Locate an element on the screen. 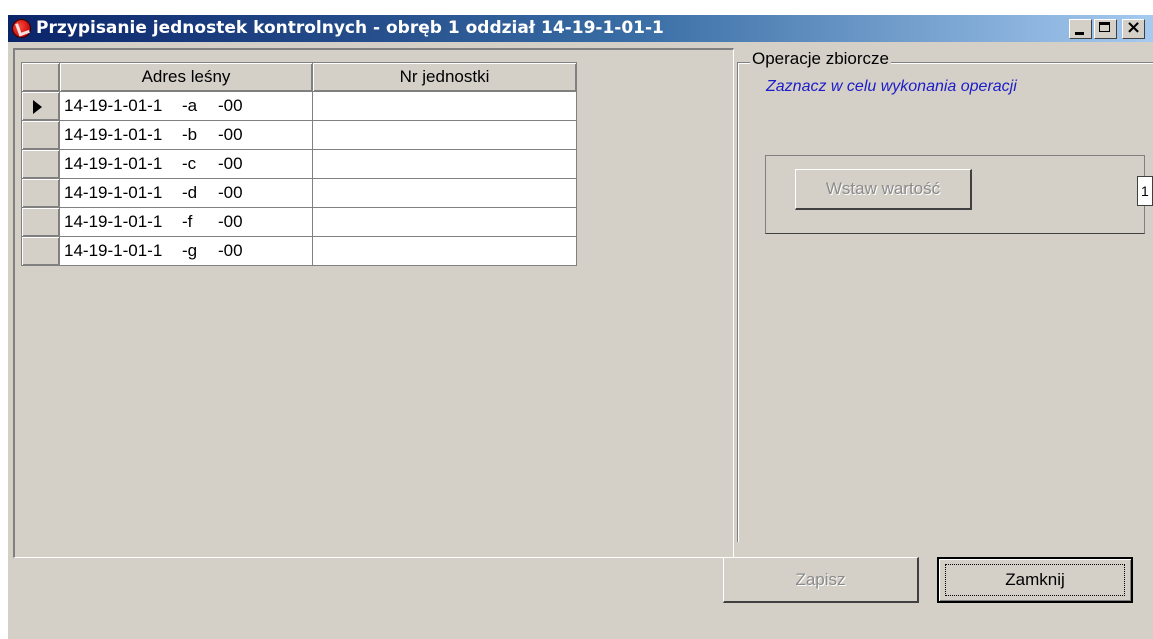 The height and width of the screenshot is (639, 1153). column-header-address: Adres leśny is located at coordinates (186, 77).